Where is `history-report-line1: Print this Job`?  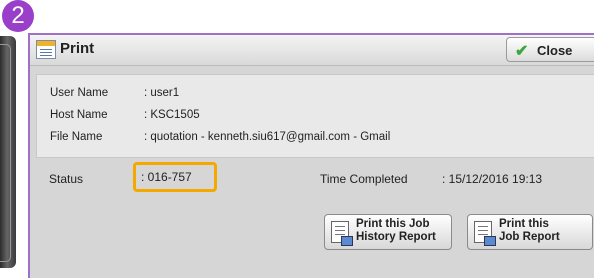 history-report-line1: Print this Job is located at coordinates (393, 224).